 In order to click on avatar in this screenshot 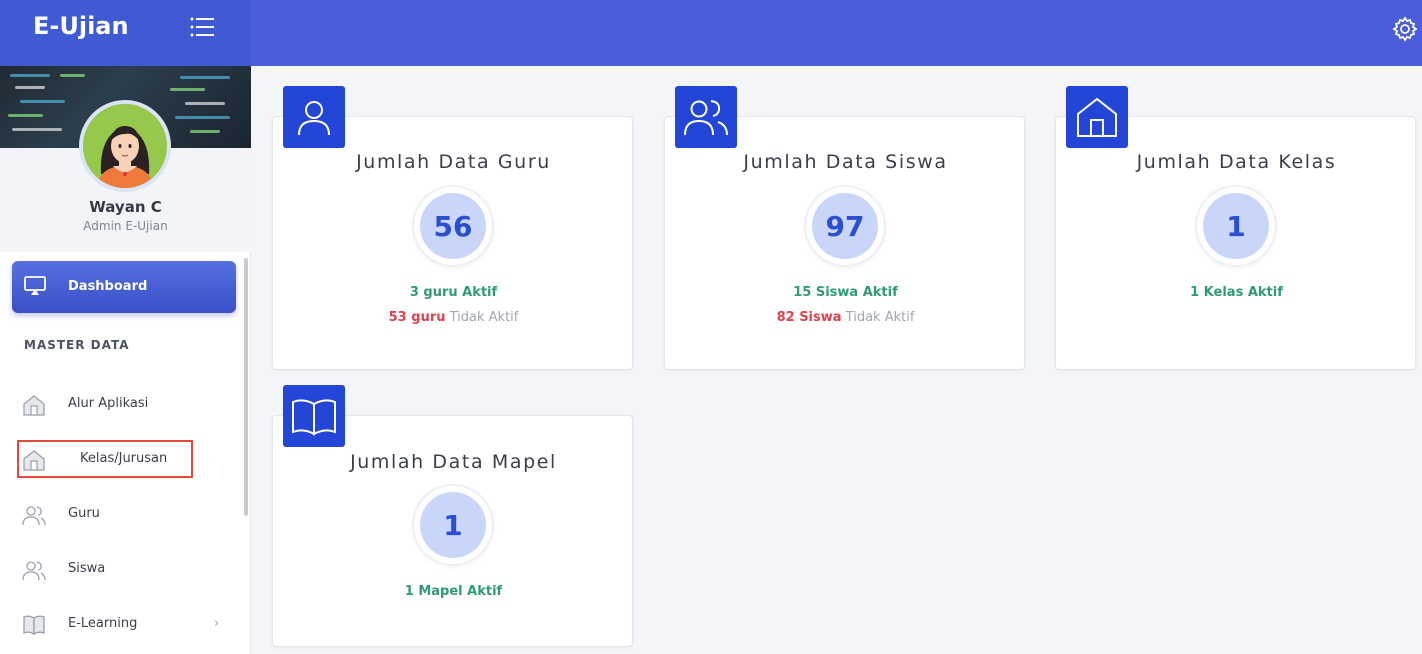, I will do `click(125, 146)`.